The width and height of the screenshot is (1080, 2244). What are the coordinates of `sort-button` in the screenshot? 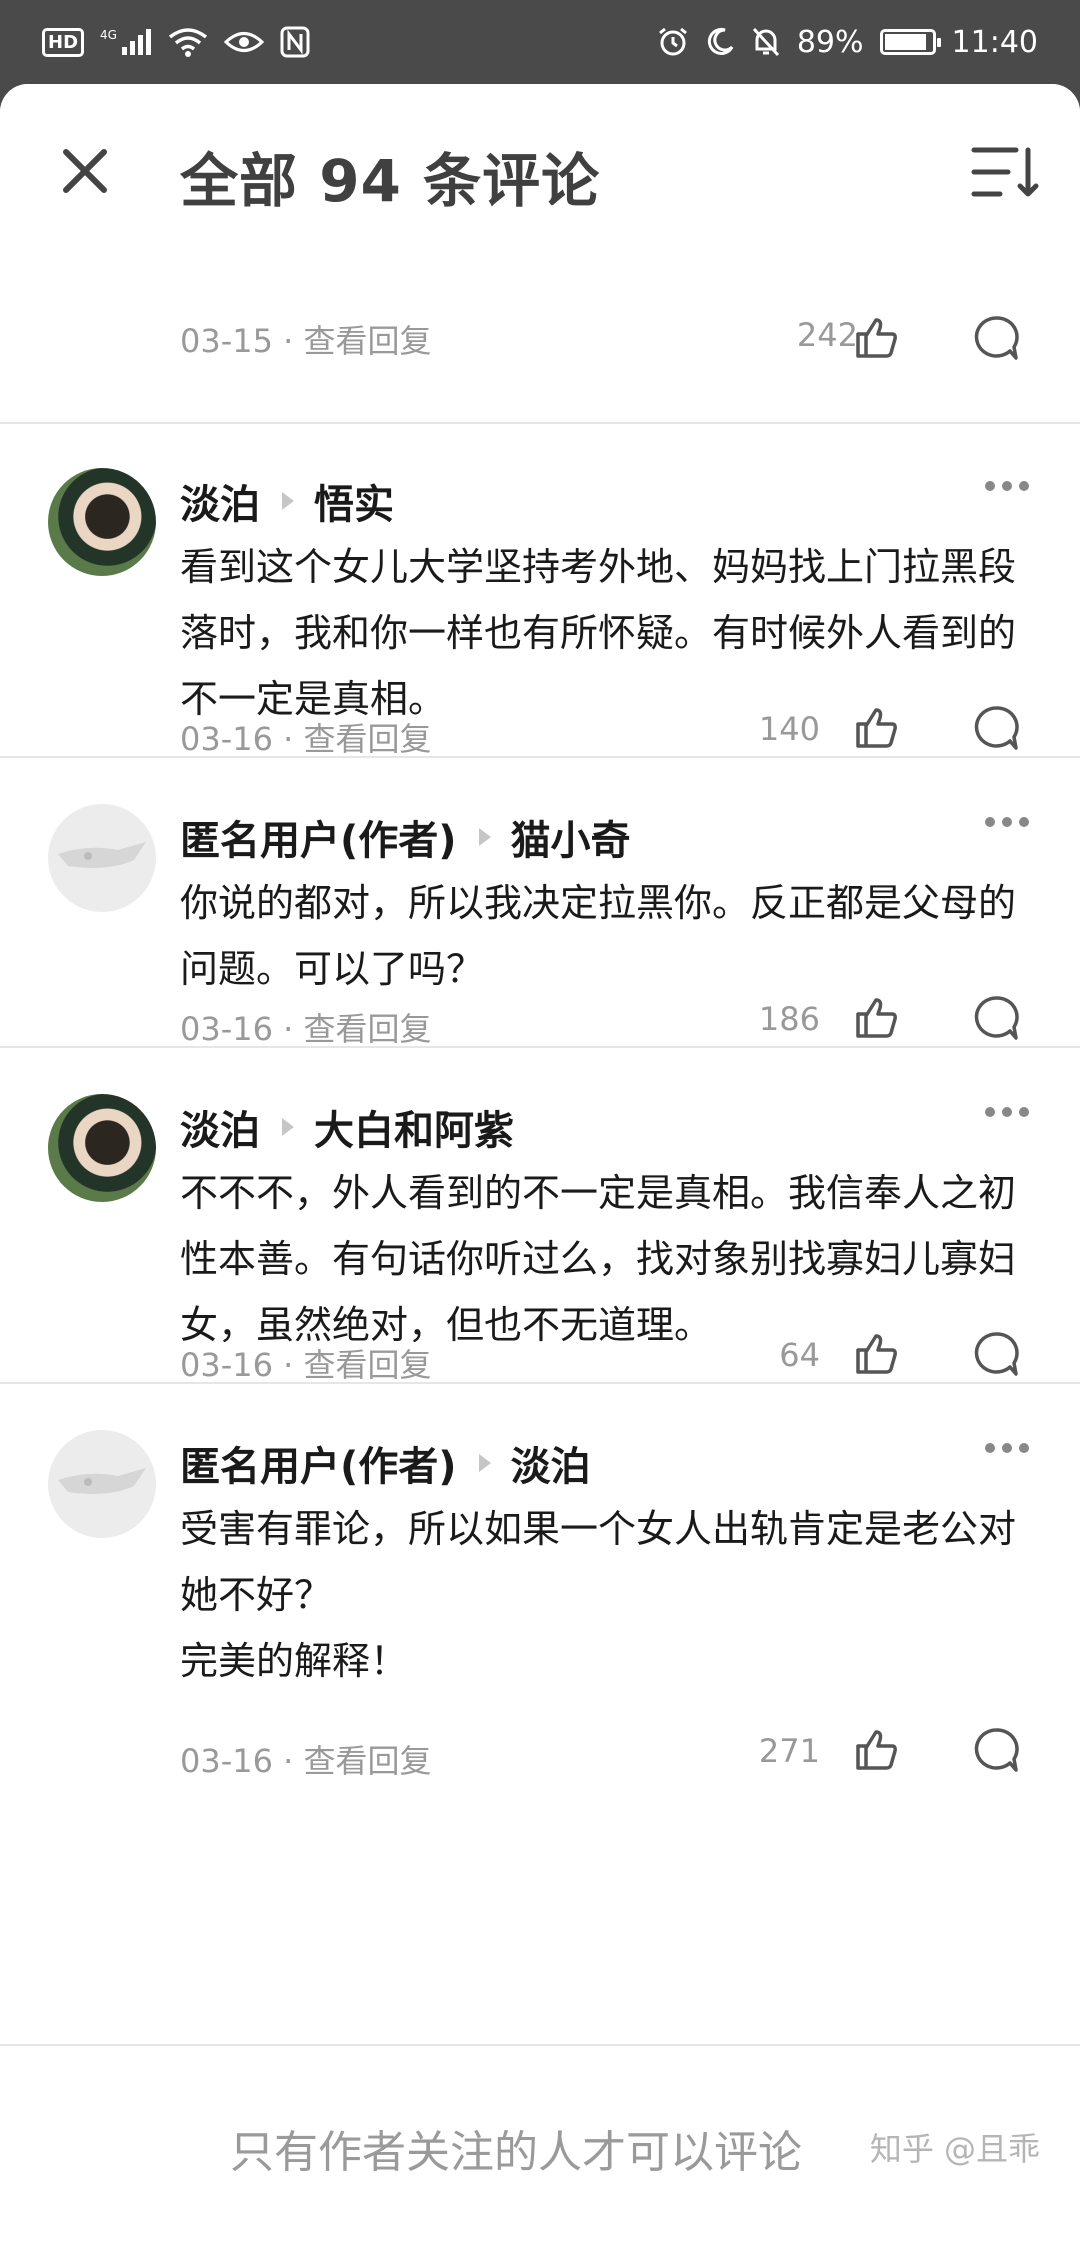 It's located at (1005, 172).